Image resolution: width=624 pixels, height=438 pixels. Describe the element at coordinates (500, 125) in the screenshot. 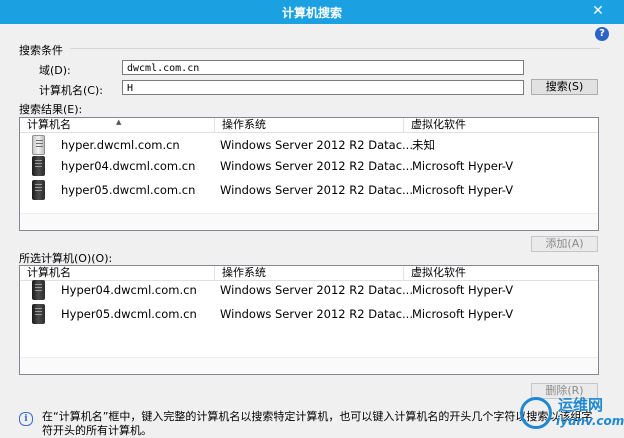

I see `column-header-virt: 虚拟化软件` at that location.